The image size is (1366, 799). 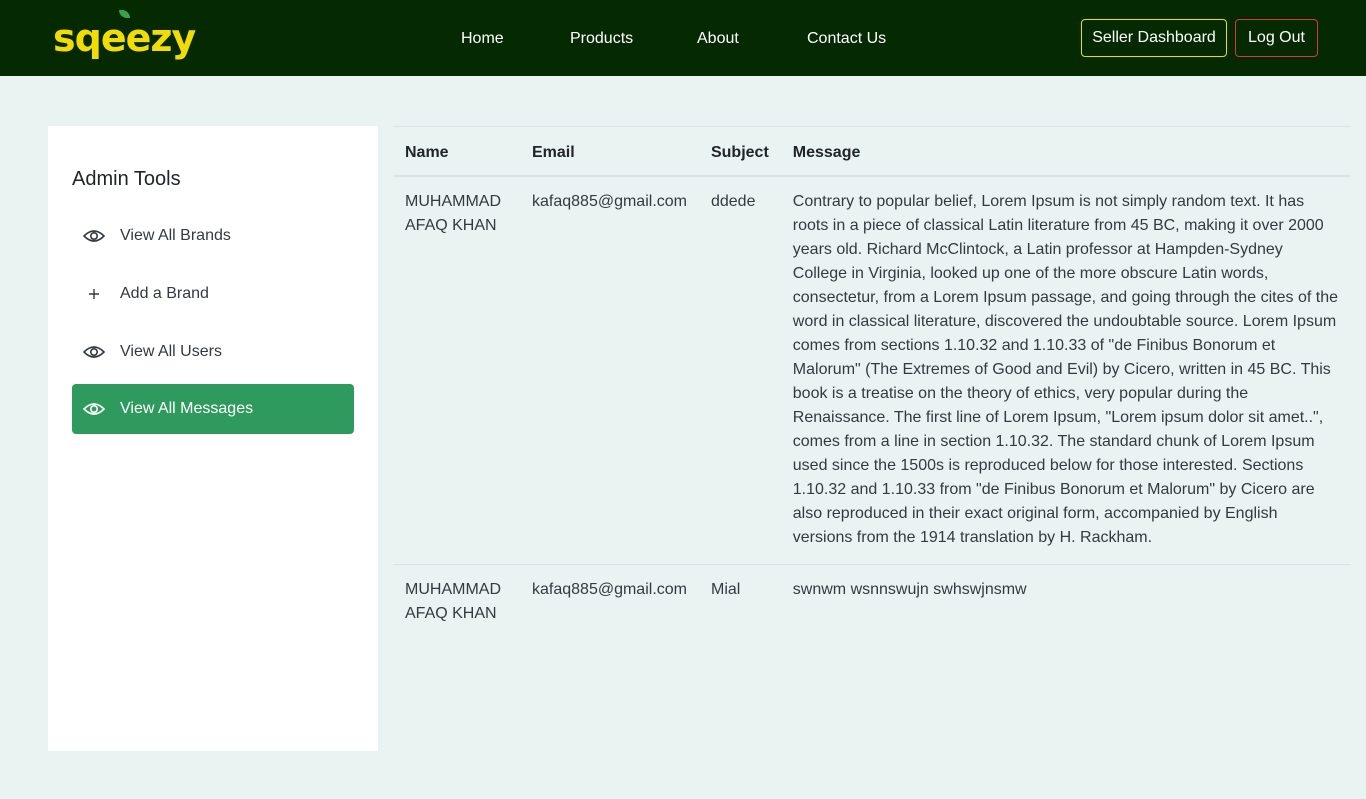 What do you see at coordinates (175, 235) in the screenshot?
I see `sidebar-item-label: View All Brands` at bounding box center [175, 235].